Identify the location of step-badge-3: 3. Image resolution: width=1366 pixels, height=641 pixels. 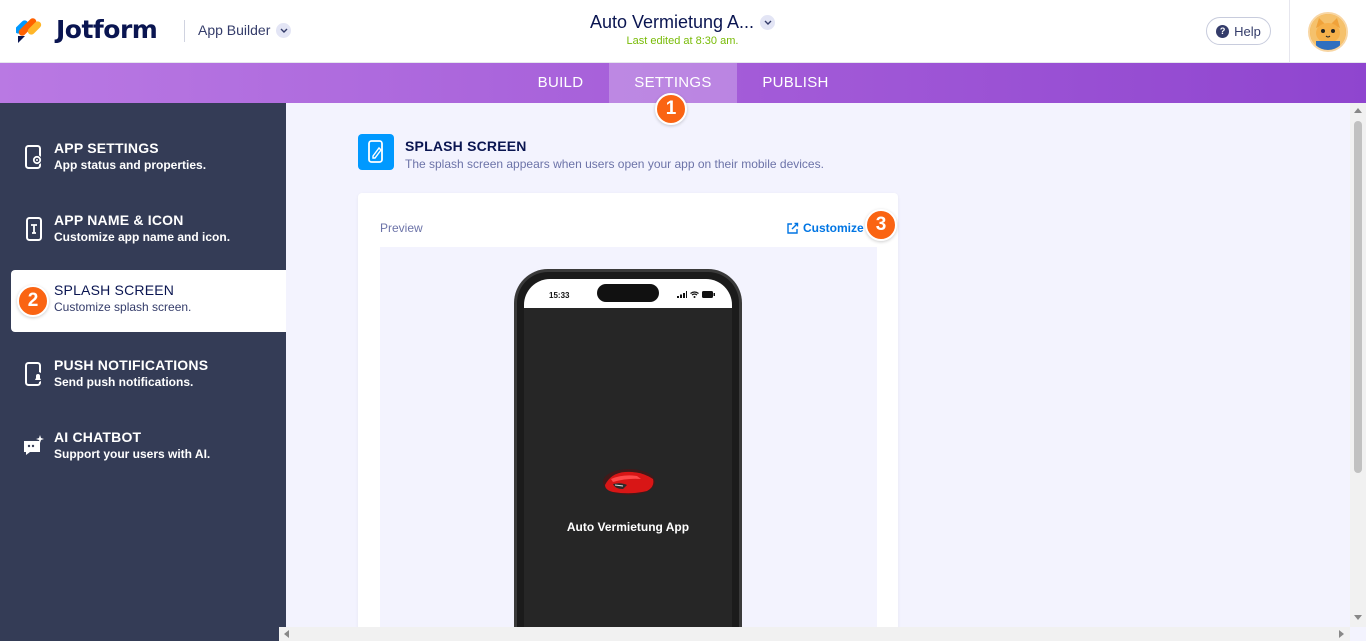
(881, 225).